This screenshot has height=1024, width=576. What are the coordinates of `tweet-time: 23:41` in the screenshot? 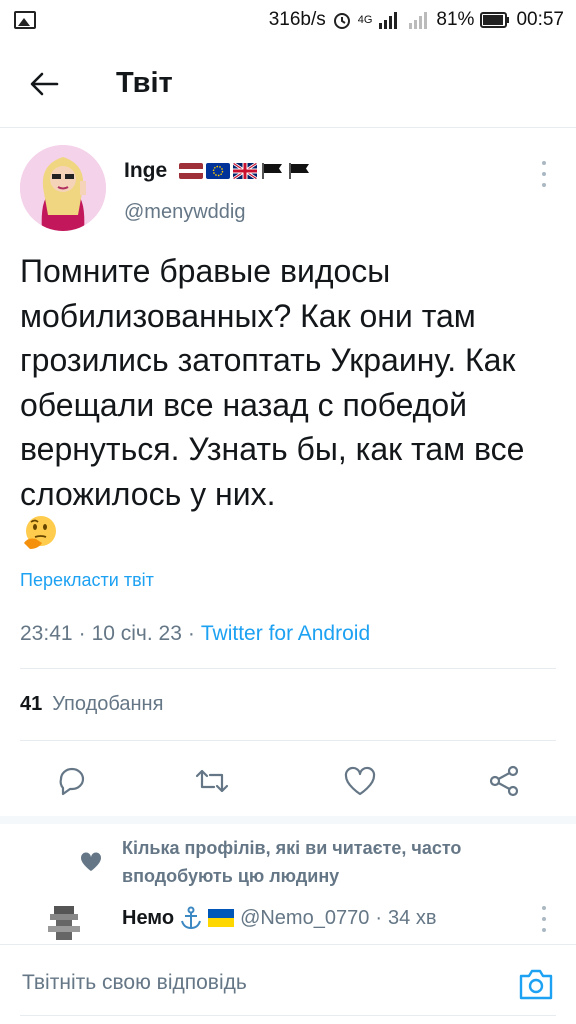 It's located at (46, 633).